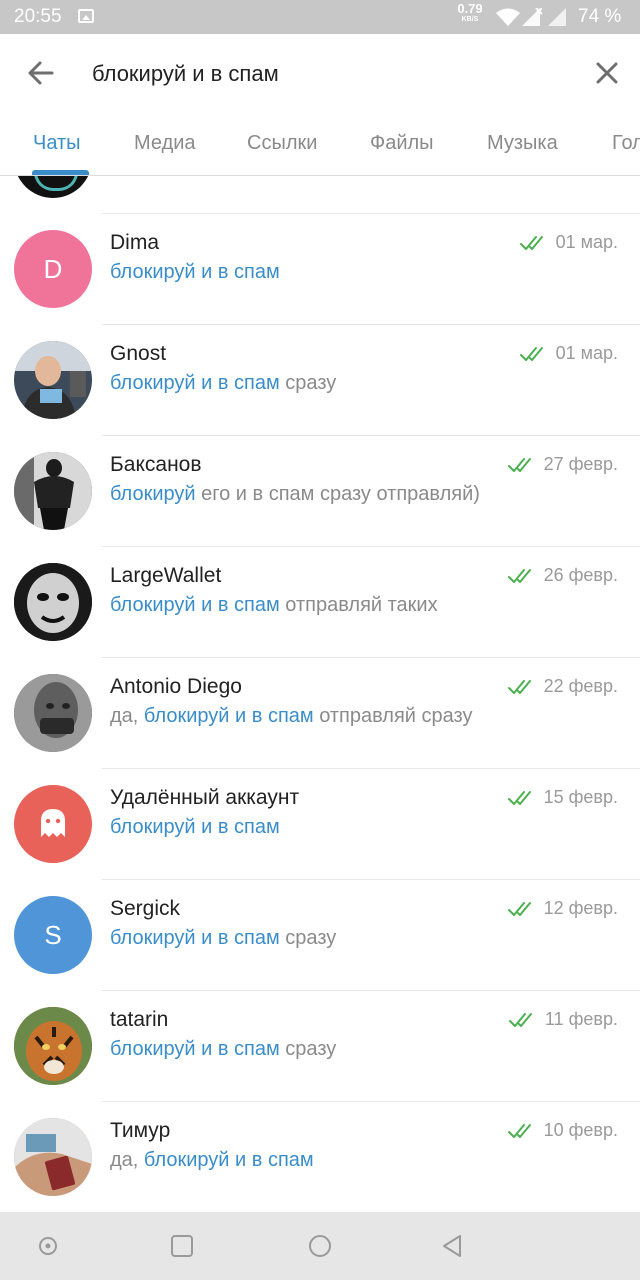 The width and height of the screenshot is (640, 1280). I want to click on chat-message-preview: блокируй и в спам отправляй таких, so click(274, 605).